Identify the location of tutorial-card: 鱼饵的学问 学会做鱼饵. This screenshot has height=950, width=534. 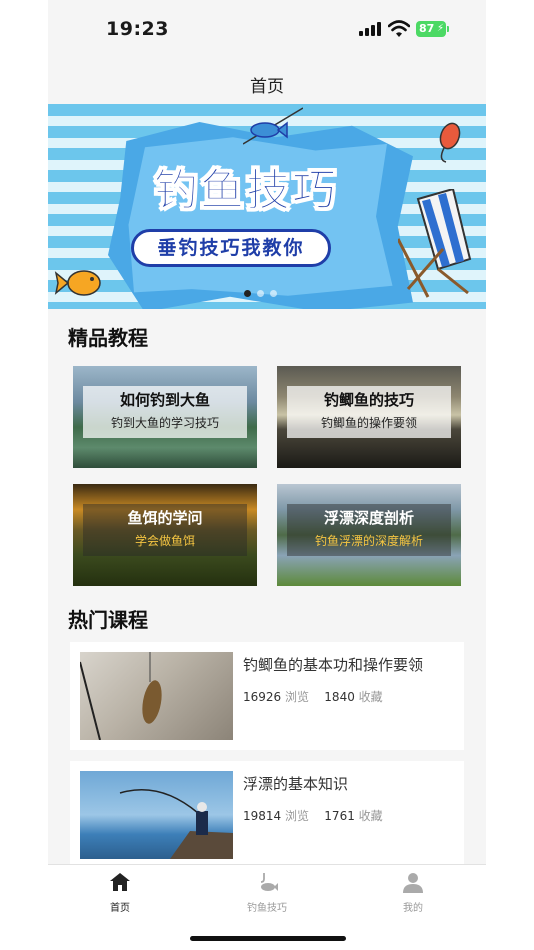
(165, 535).